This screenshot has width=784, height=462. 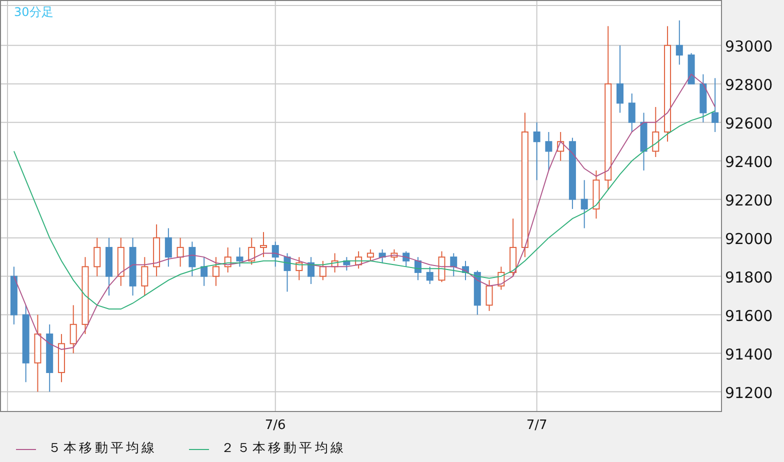 I want to click on axis-label: 93000, so click(x=749, y=46).